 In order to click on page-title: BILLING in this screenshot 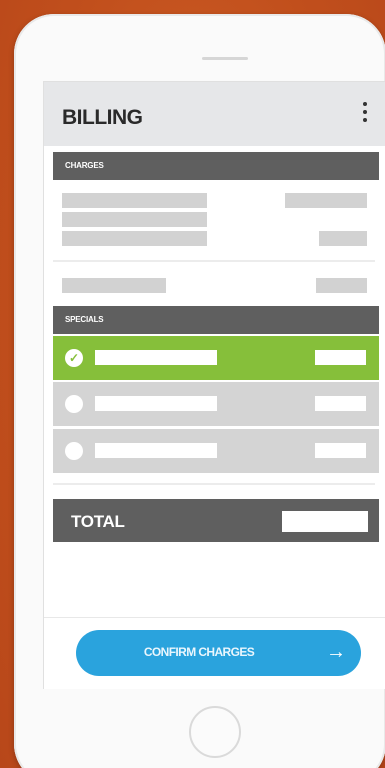, I will do `click(102, 117)`.